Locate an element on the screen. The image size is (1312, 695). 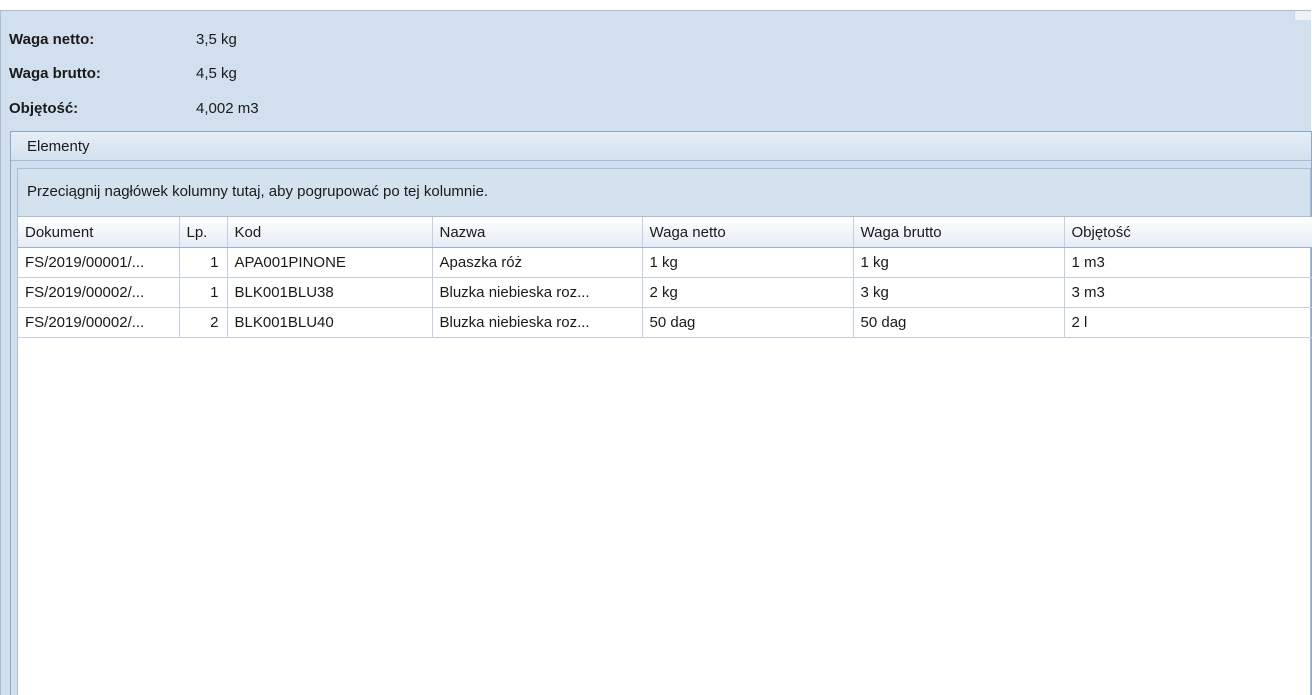
cell-objetosc: 2 l is located at coordinates (1188, 322).